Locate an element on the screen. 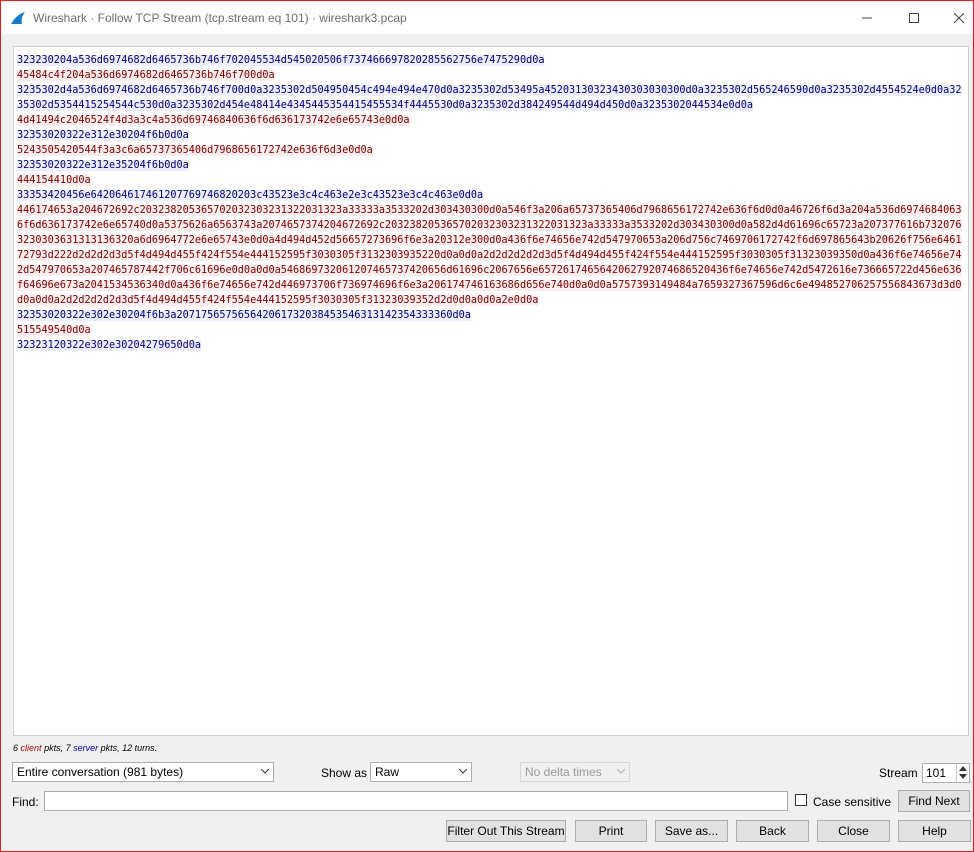  minimize-button is located at coordinates (866, 18).